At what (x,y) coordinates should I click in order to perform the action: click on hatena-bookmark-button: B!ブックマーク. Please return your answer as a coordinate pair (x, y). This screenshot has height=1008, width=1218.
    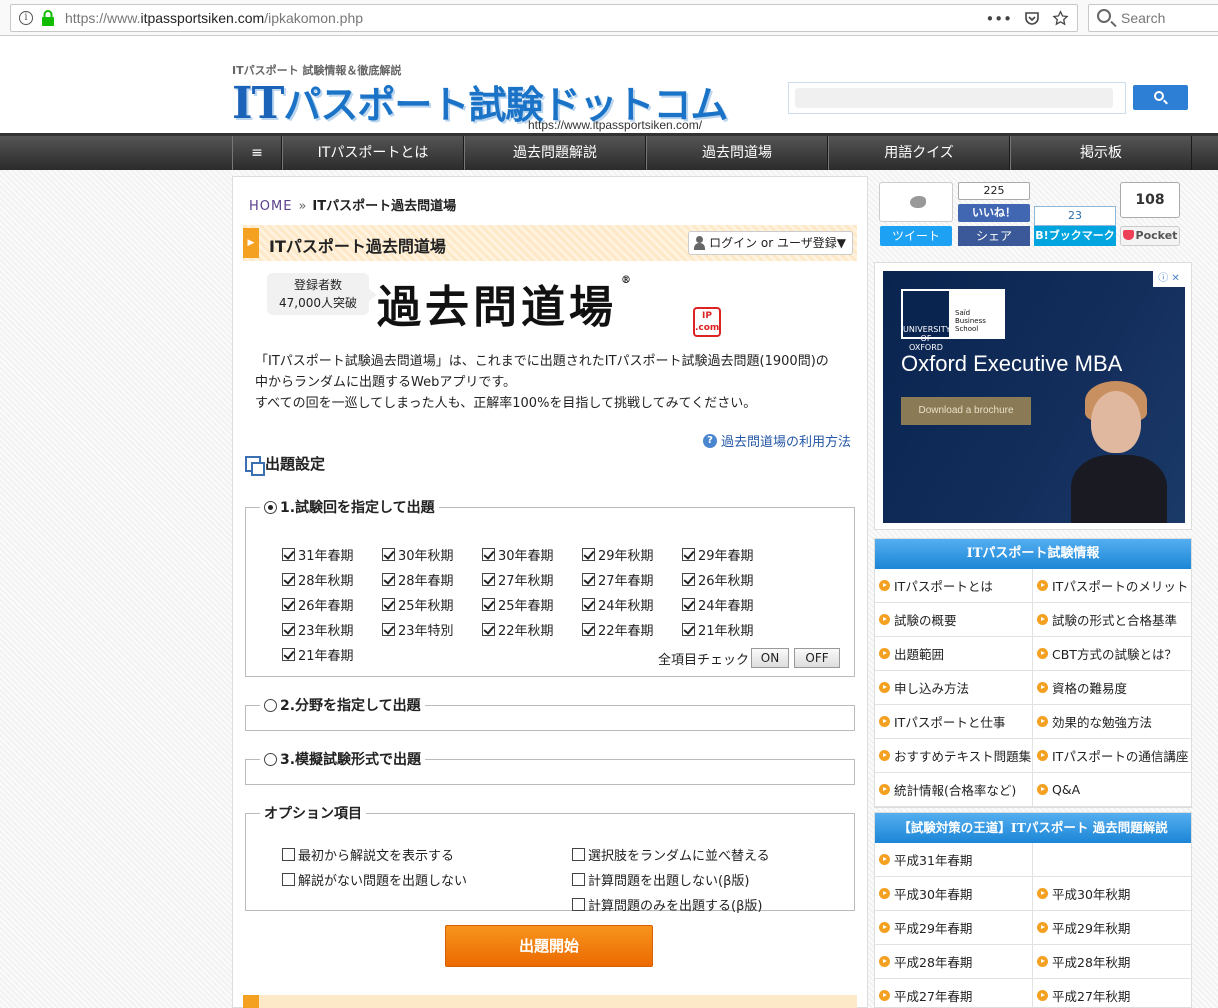
    Looking at the image, I should click on (1075, 236).